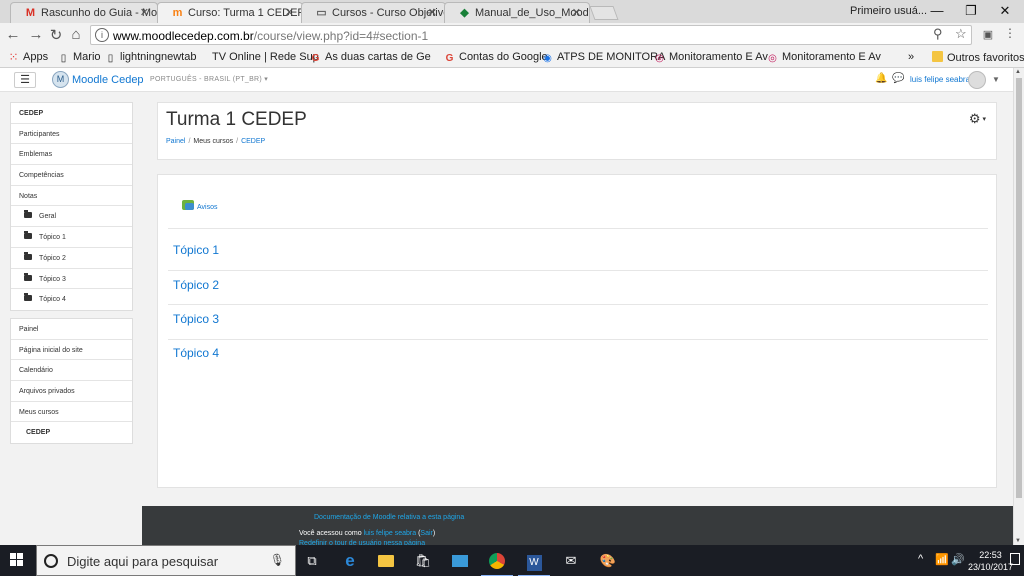  Describe the element at coordinates (460, 561) in the screenshot. I see `app-icon` at that location.